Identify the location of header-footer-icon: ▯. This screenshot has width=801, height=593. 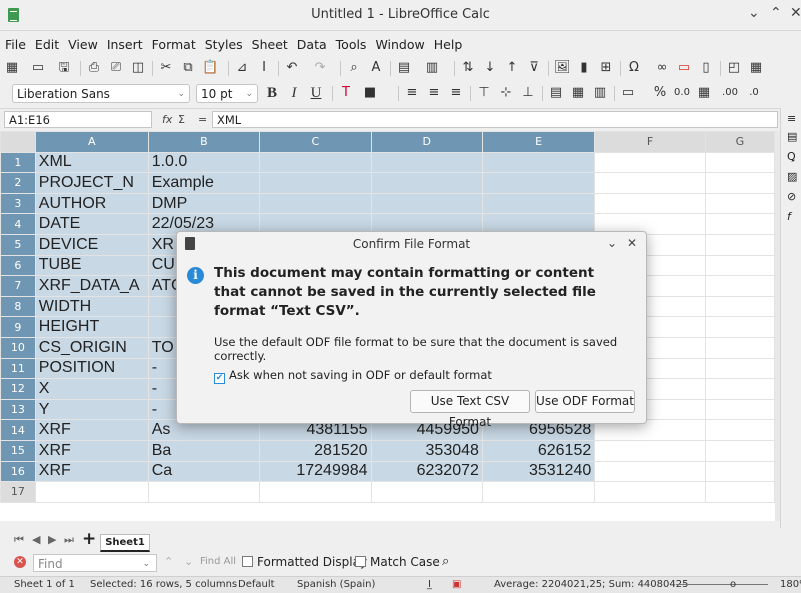
(706, 68).